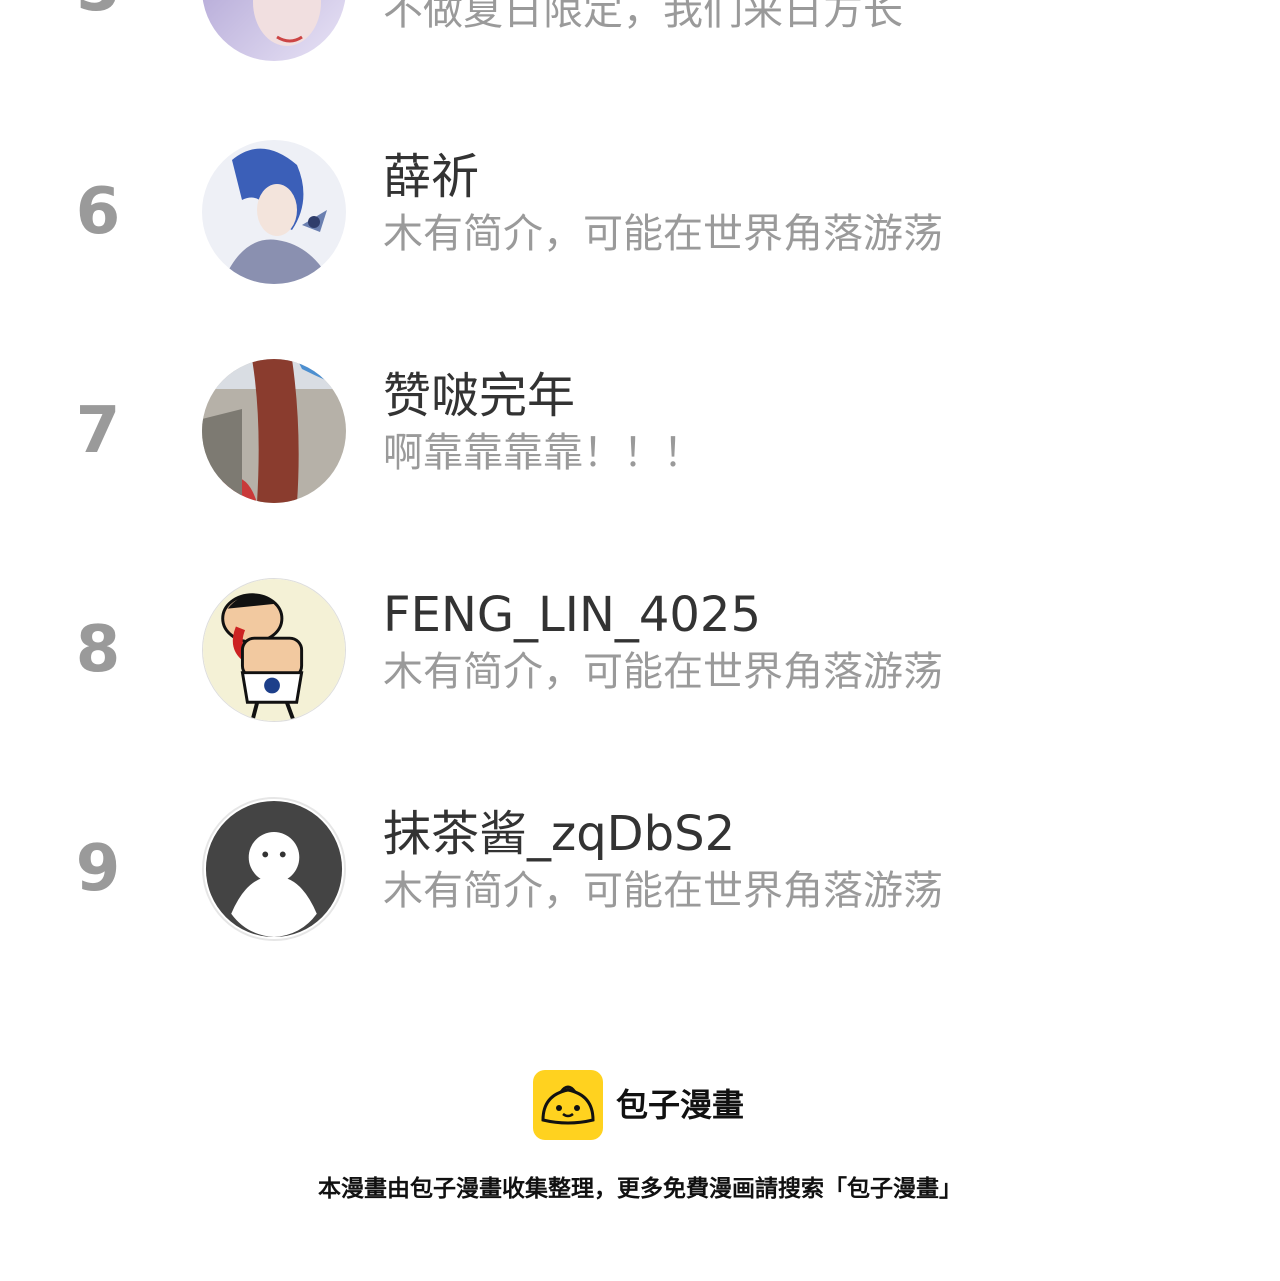  I want to click on anime-portrait-avatar, so click(274, 30).